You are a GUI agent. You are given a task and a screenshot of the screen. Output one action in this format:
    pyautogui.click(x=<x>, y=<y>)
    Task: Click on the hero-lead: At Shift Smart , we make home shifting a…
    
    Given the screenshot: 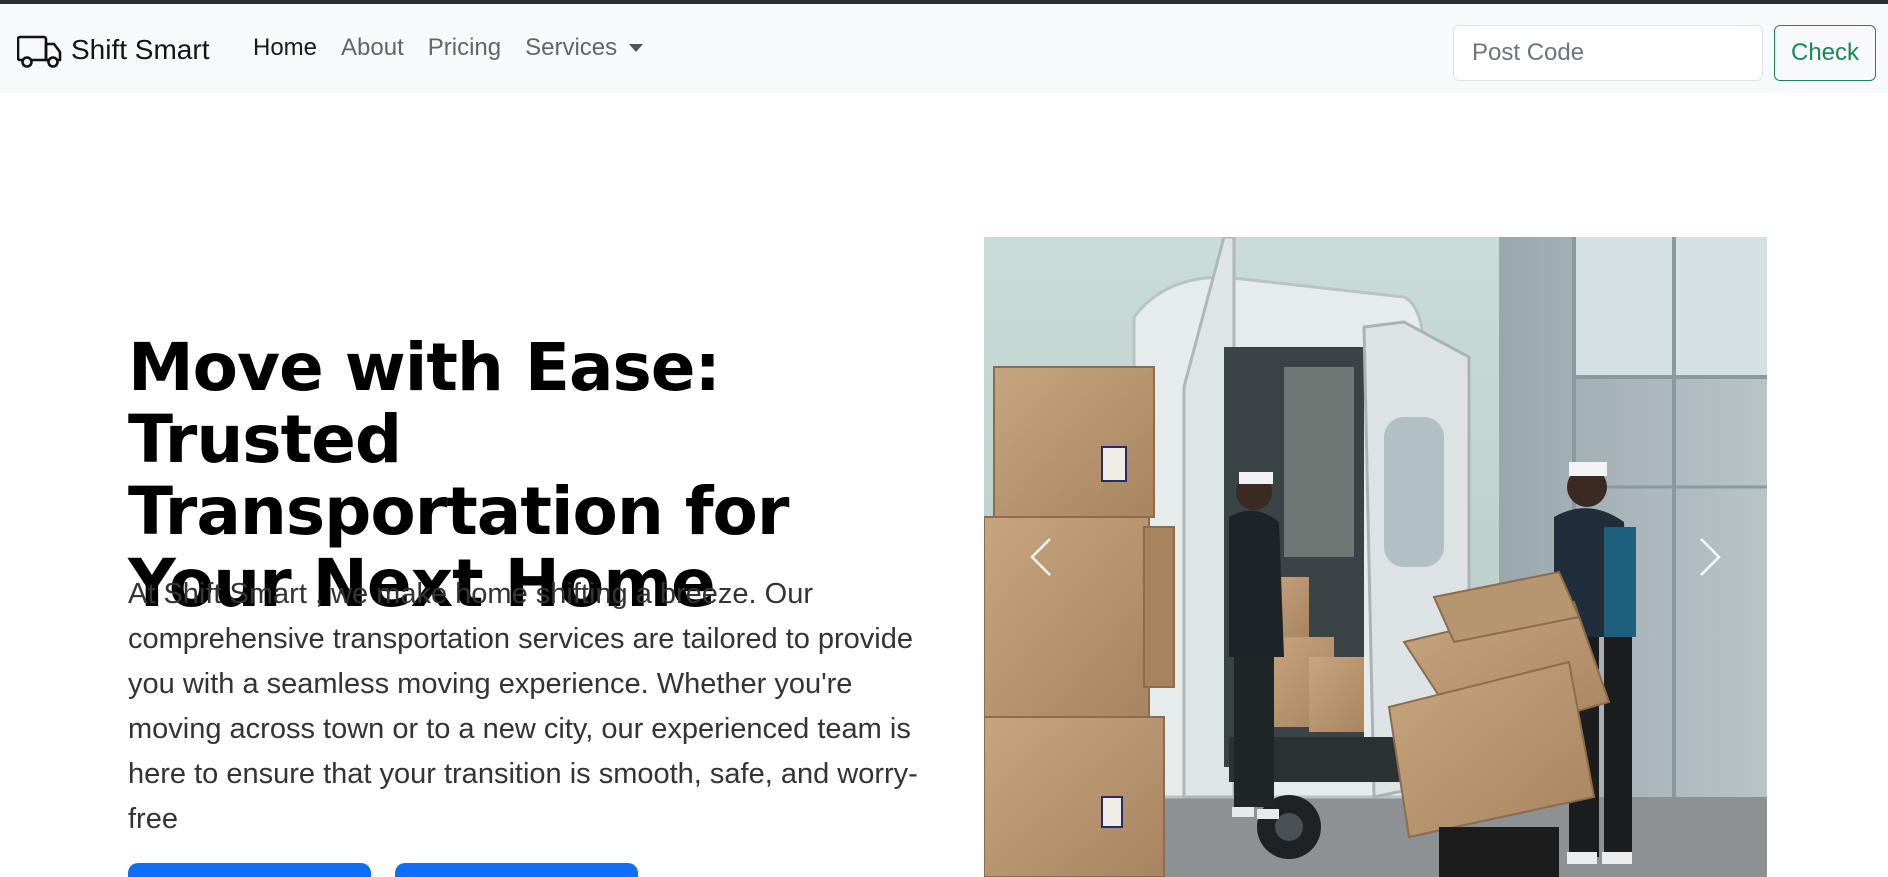 What is the action you would take?
    pyautogui.click(x=523, y=706)
    